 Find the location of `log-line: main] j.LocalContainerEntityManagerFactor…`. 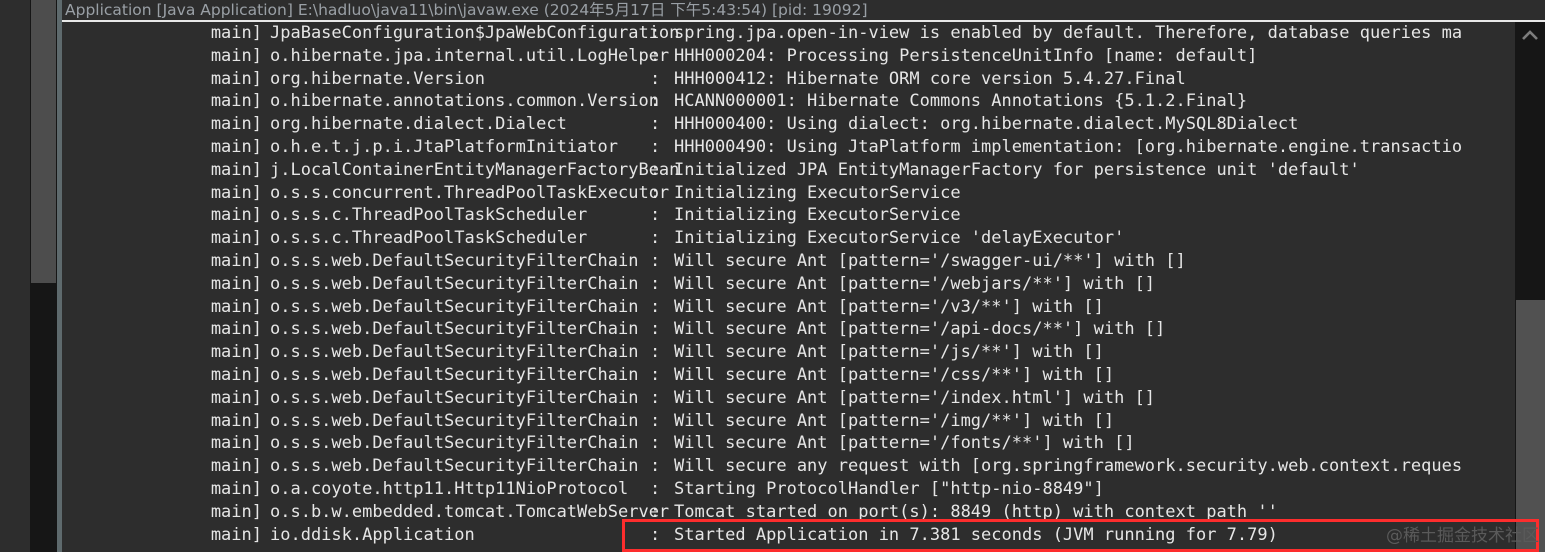

log-line: main] j.LocalContainerEntityManagerFactor… is located at coordinates (787, 170).